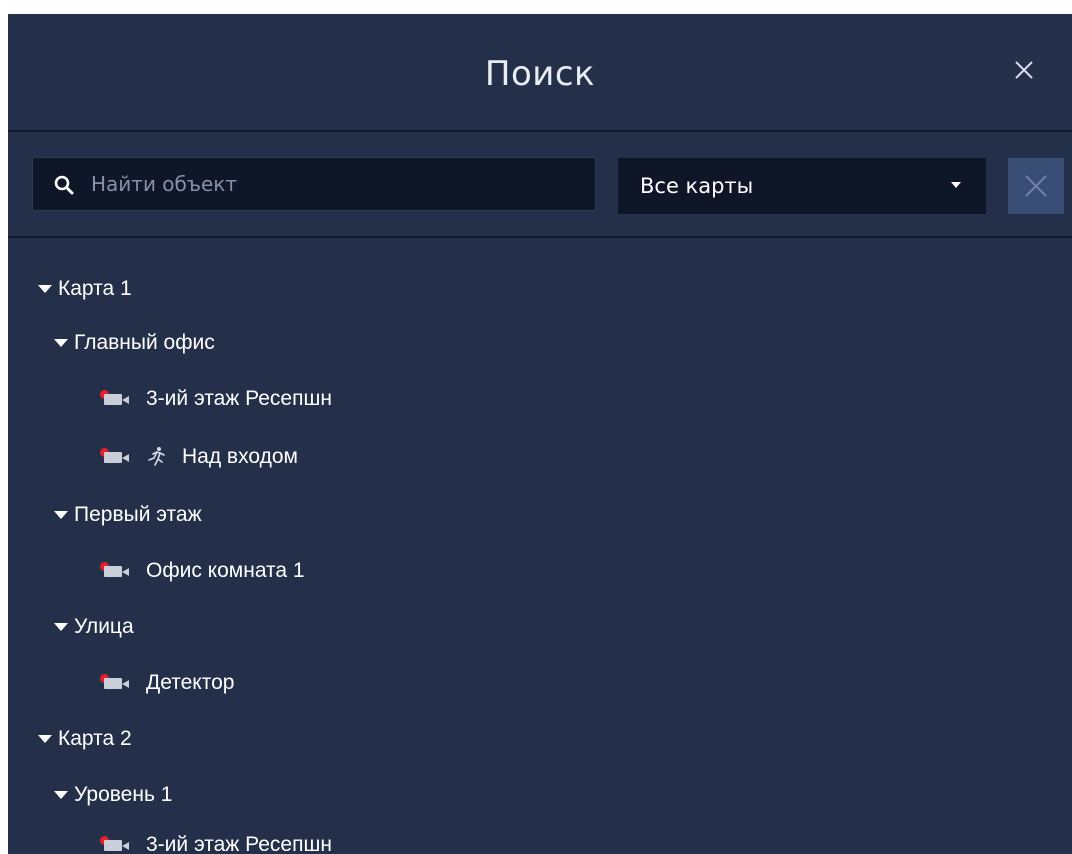 The image size is (1072, 854). I want to click on tree-camera-item: Детектор, so click(167, 683).